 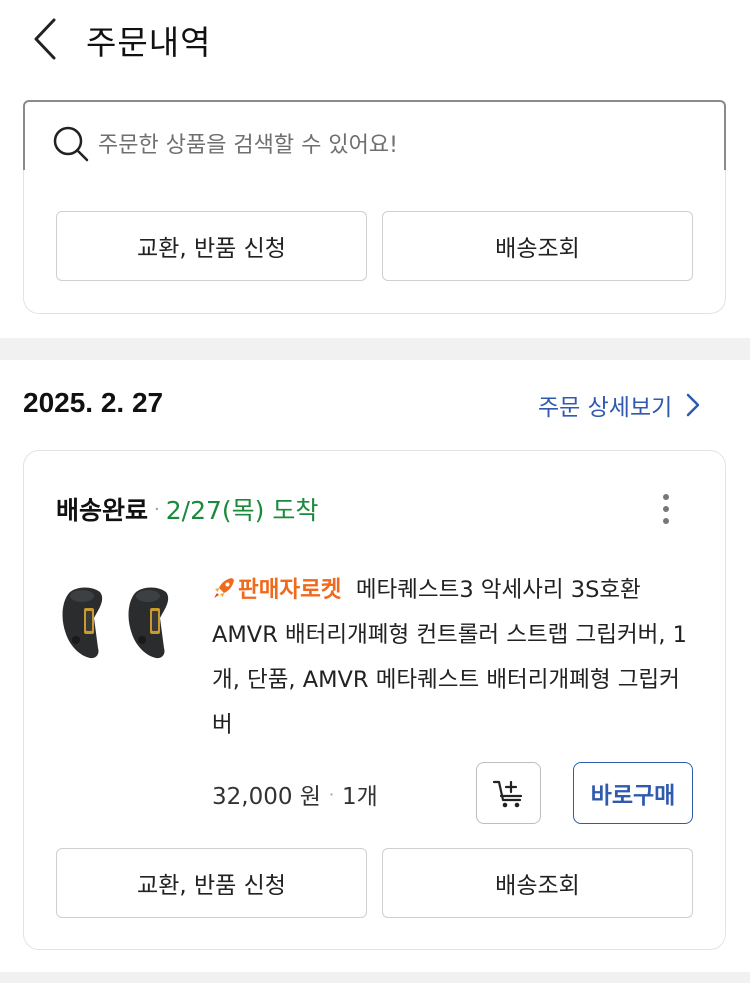 What do you see at coordinates (290, 590) in the screenshot?
I see `badge-label: 판매자로켓` at bounding box center [290, 590].